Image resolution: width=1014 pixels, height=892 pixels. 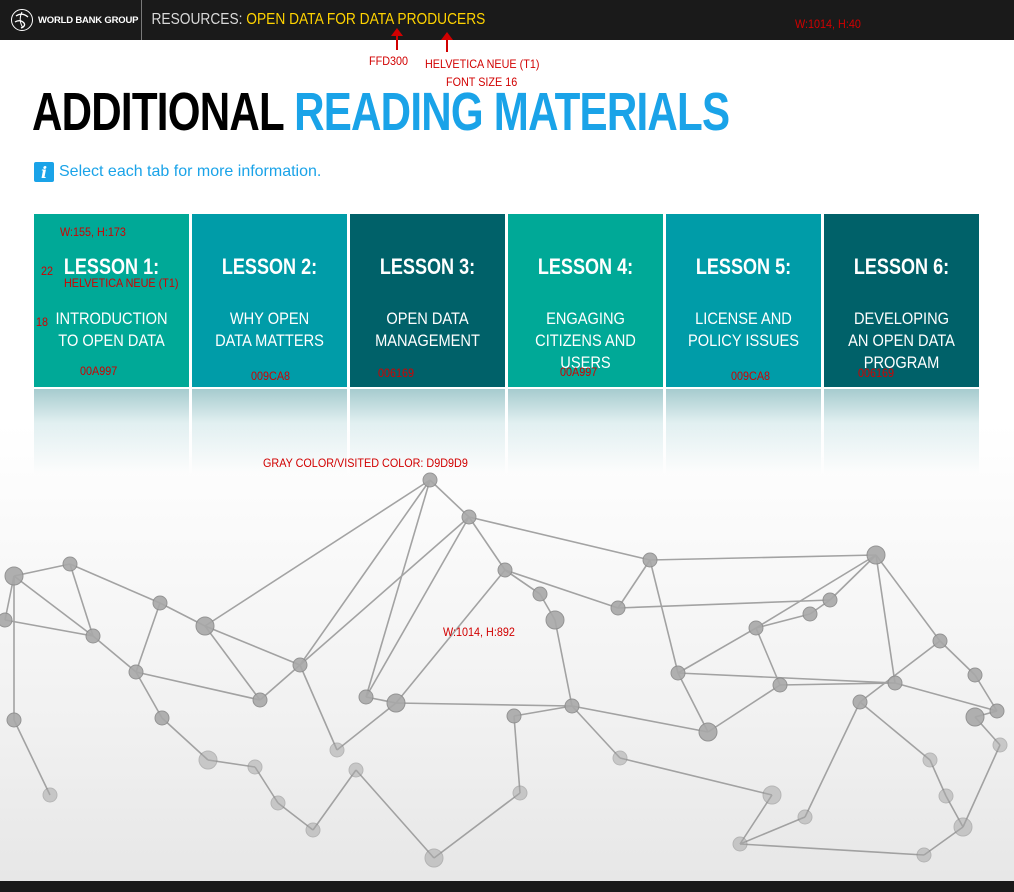 I want to click on tab-lesson-3: LESSON 3: OPEN DATA MANAGEMENT, so click(x=427, y=300).